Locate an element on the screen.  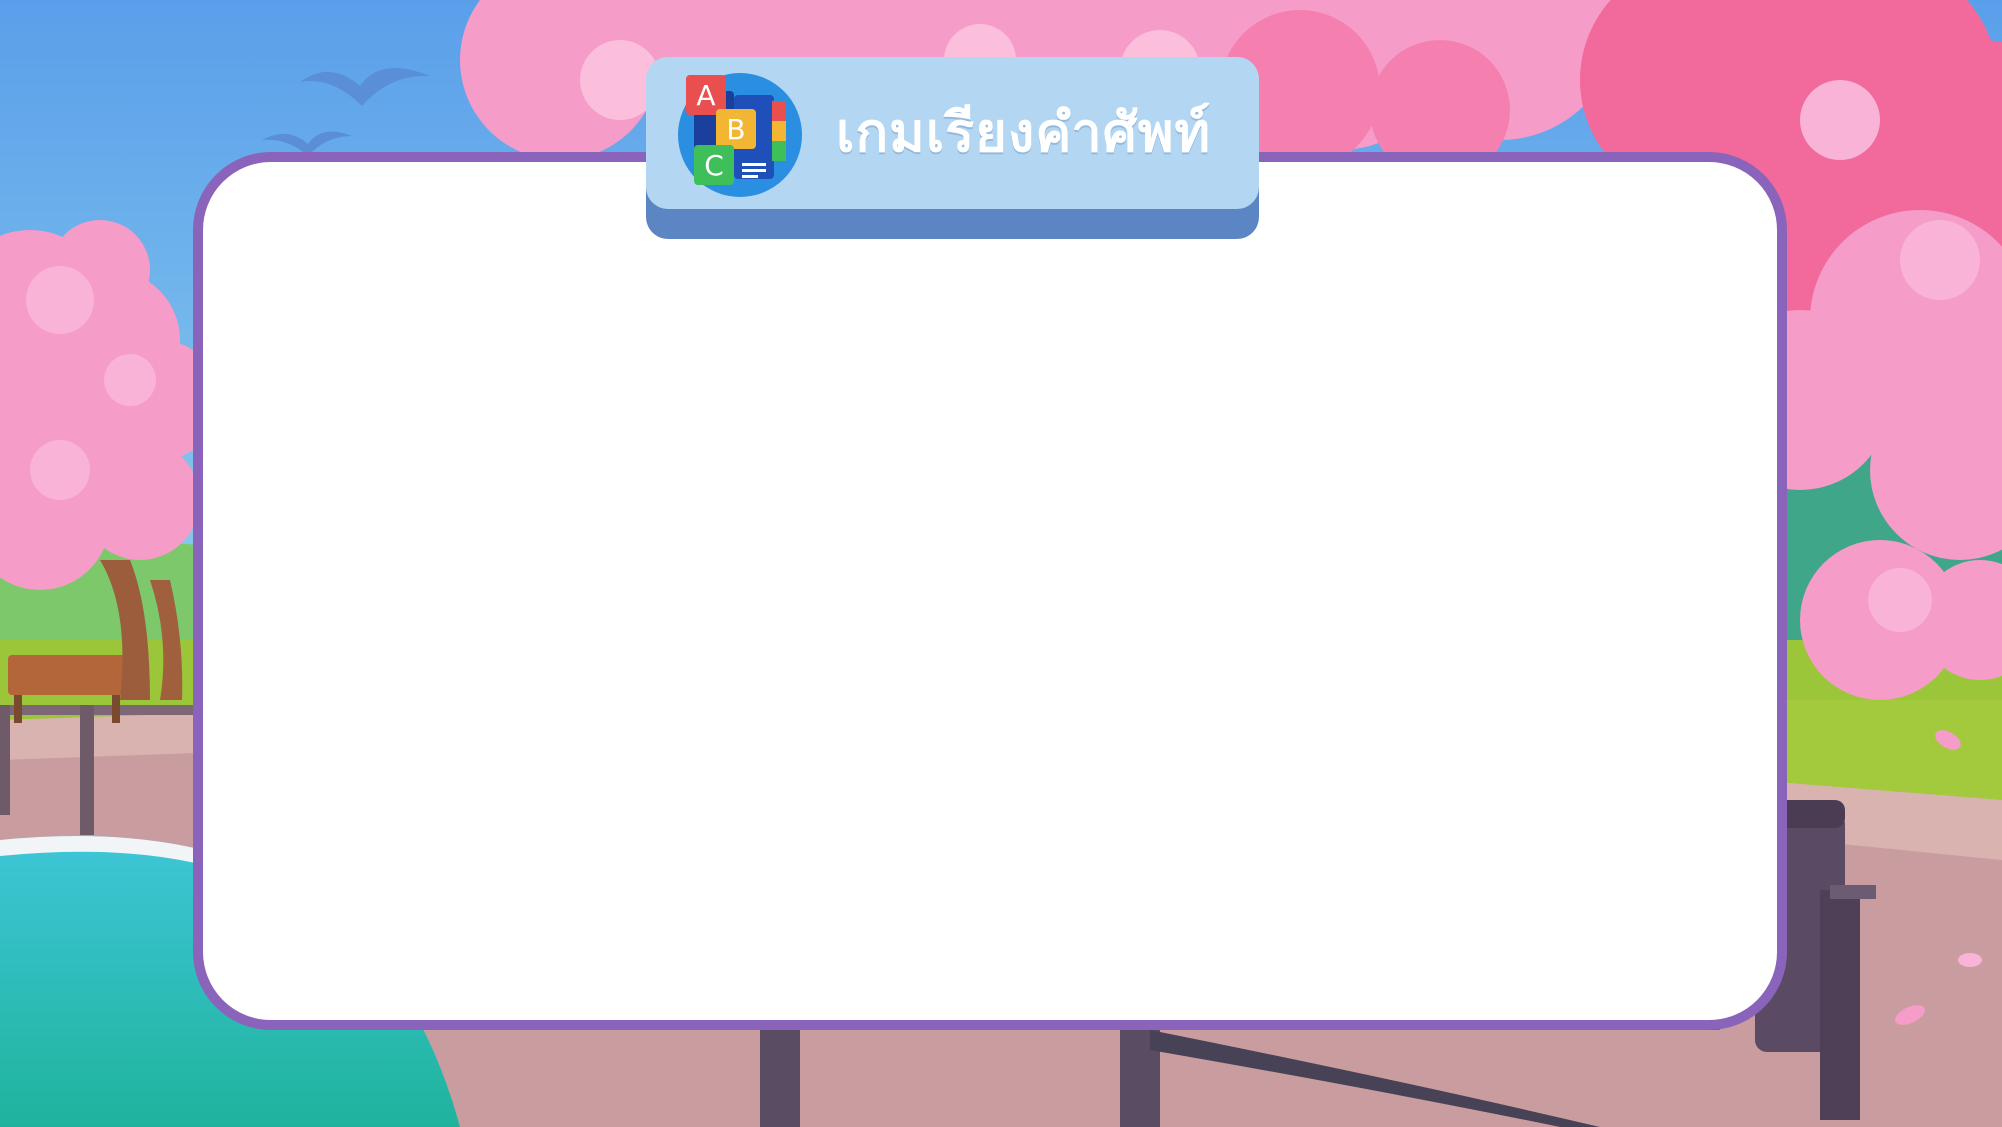
block-b-letter: B is located at coordinates (735, 129).